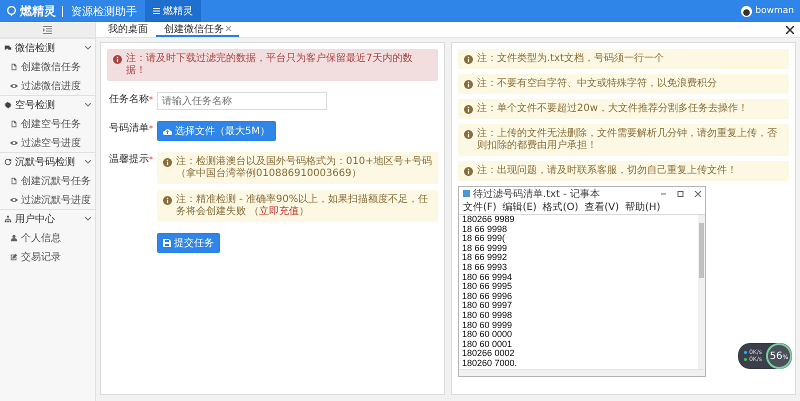 The width and height of the screenshot is (800, 401). What do you see at coordinates (47, 142) in the screenshot?
I see `sidebar-item: 过滤空号进度` at bounding box center [47, 142].